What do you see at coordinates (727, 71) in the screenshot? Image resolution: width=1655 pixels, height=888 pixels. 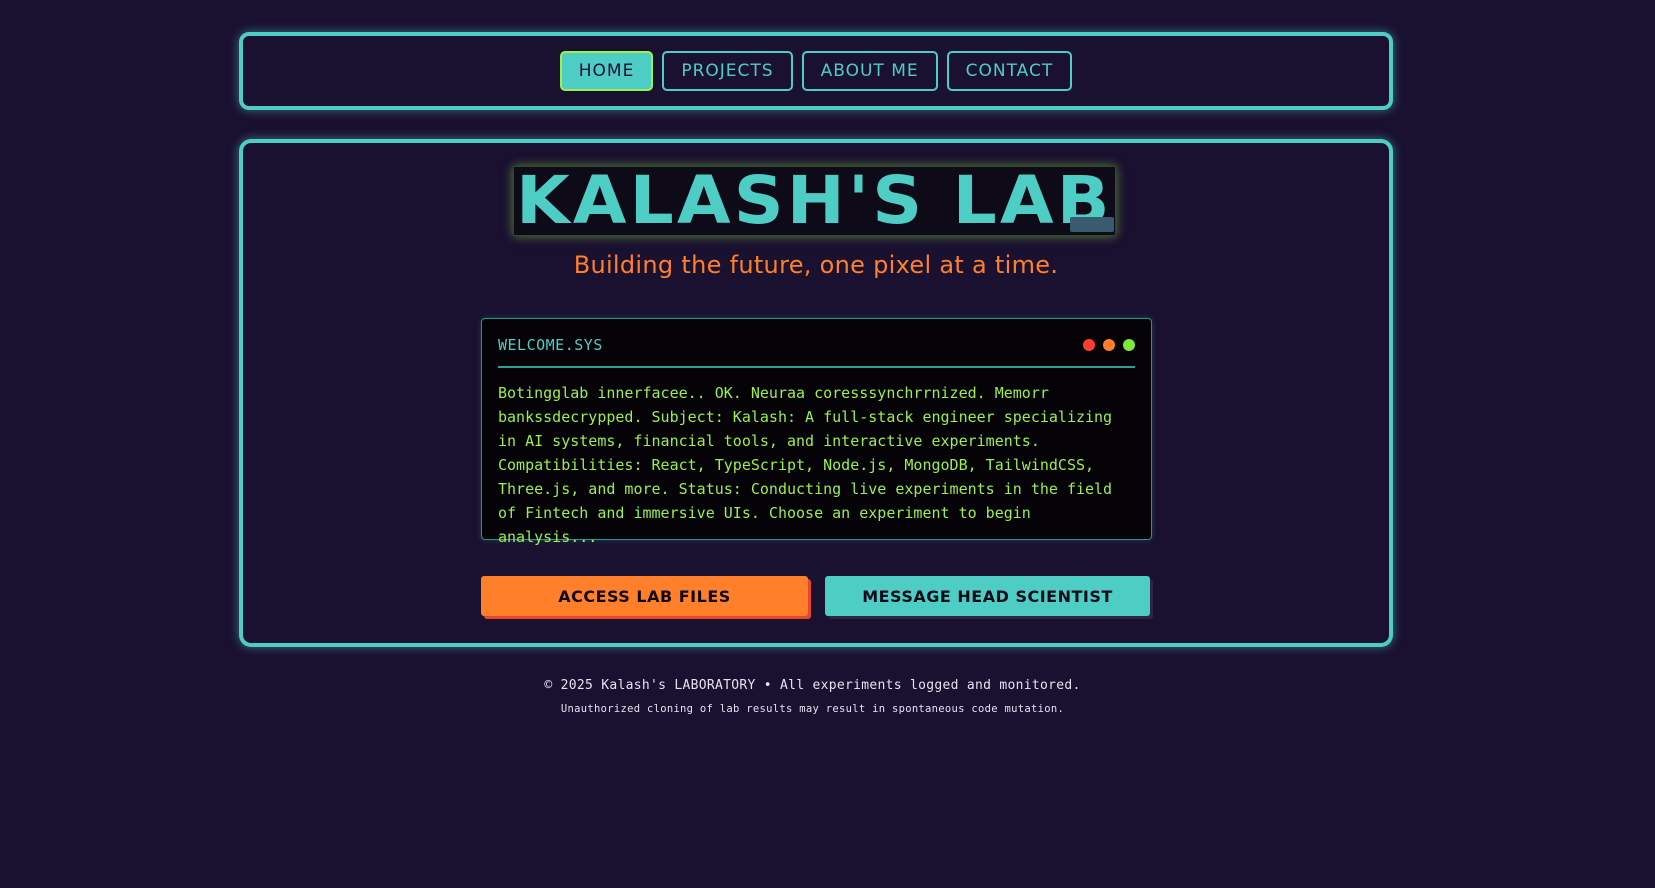 I see `nav-projects-button: PROJECTS` at bounding box center [727, 71].